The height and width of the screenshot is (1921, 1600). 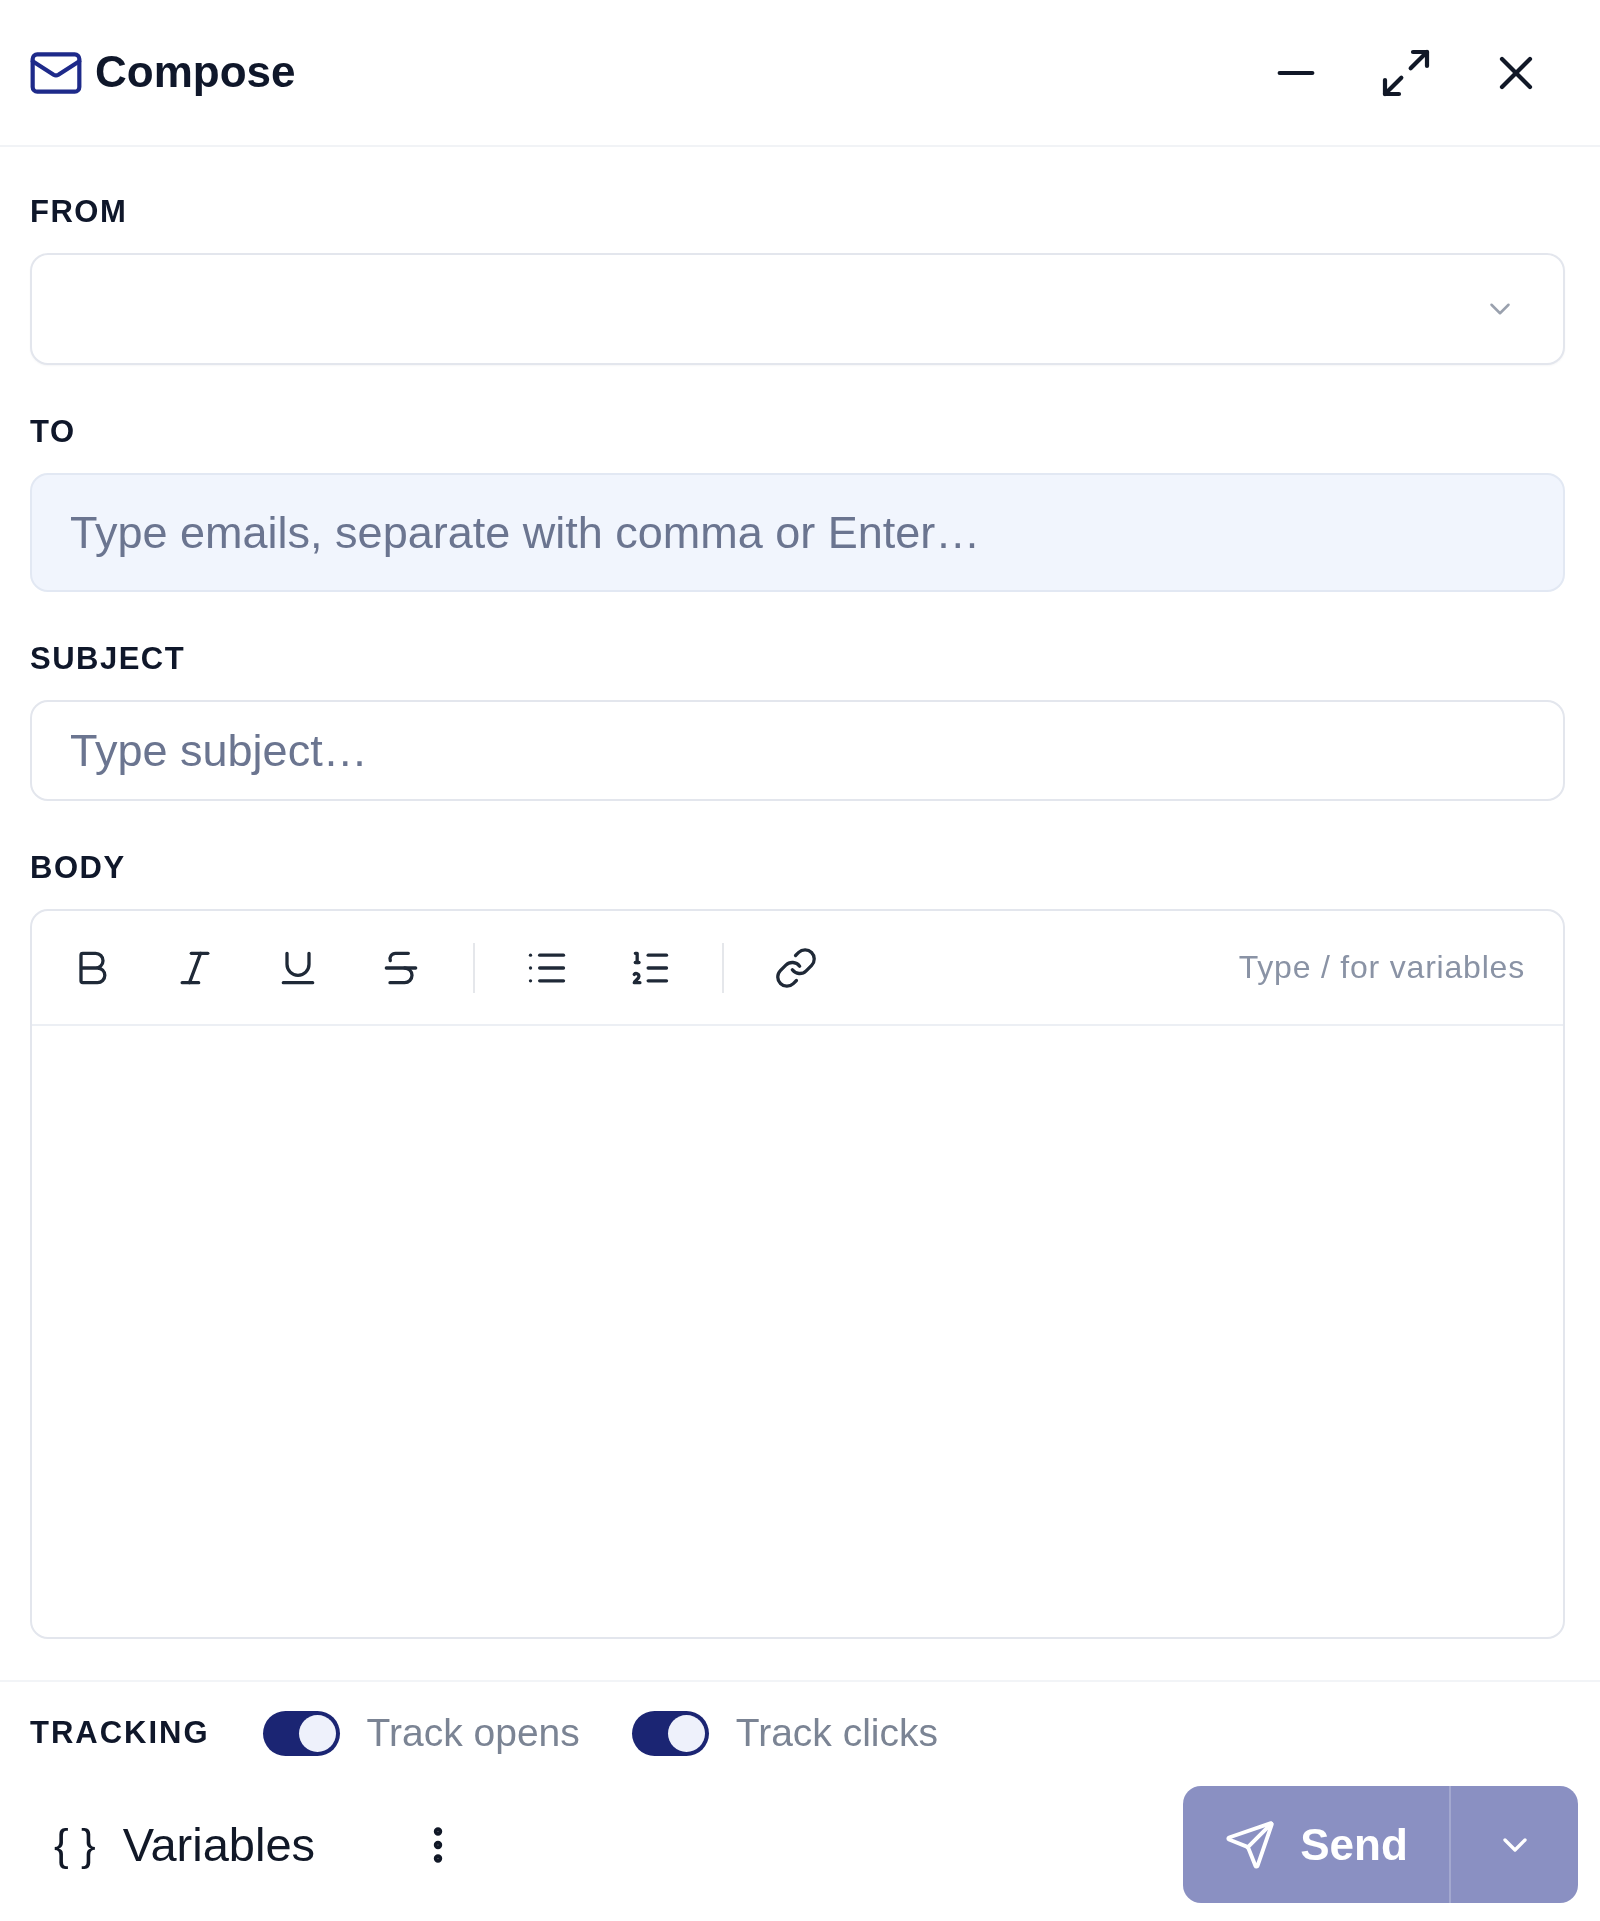 I want to click on variables-hint: Type / for variables, so click(x=1381, y=967).